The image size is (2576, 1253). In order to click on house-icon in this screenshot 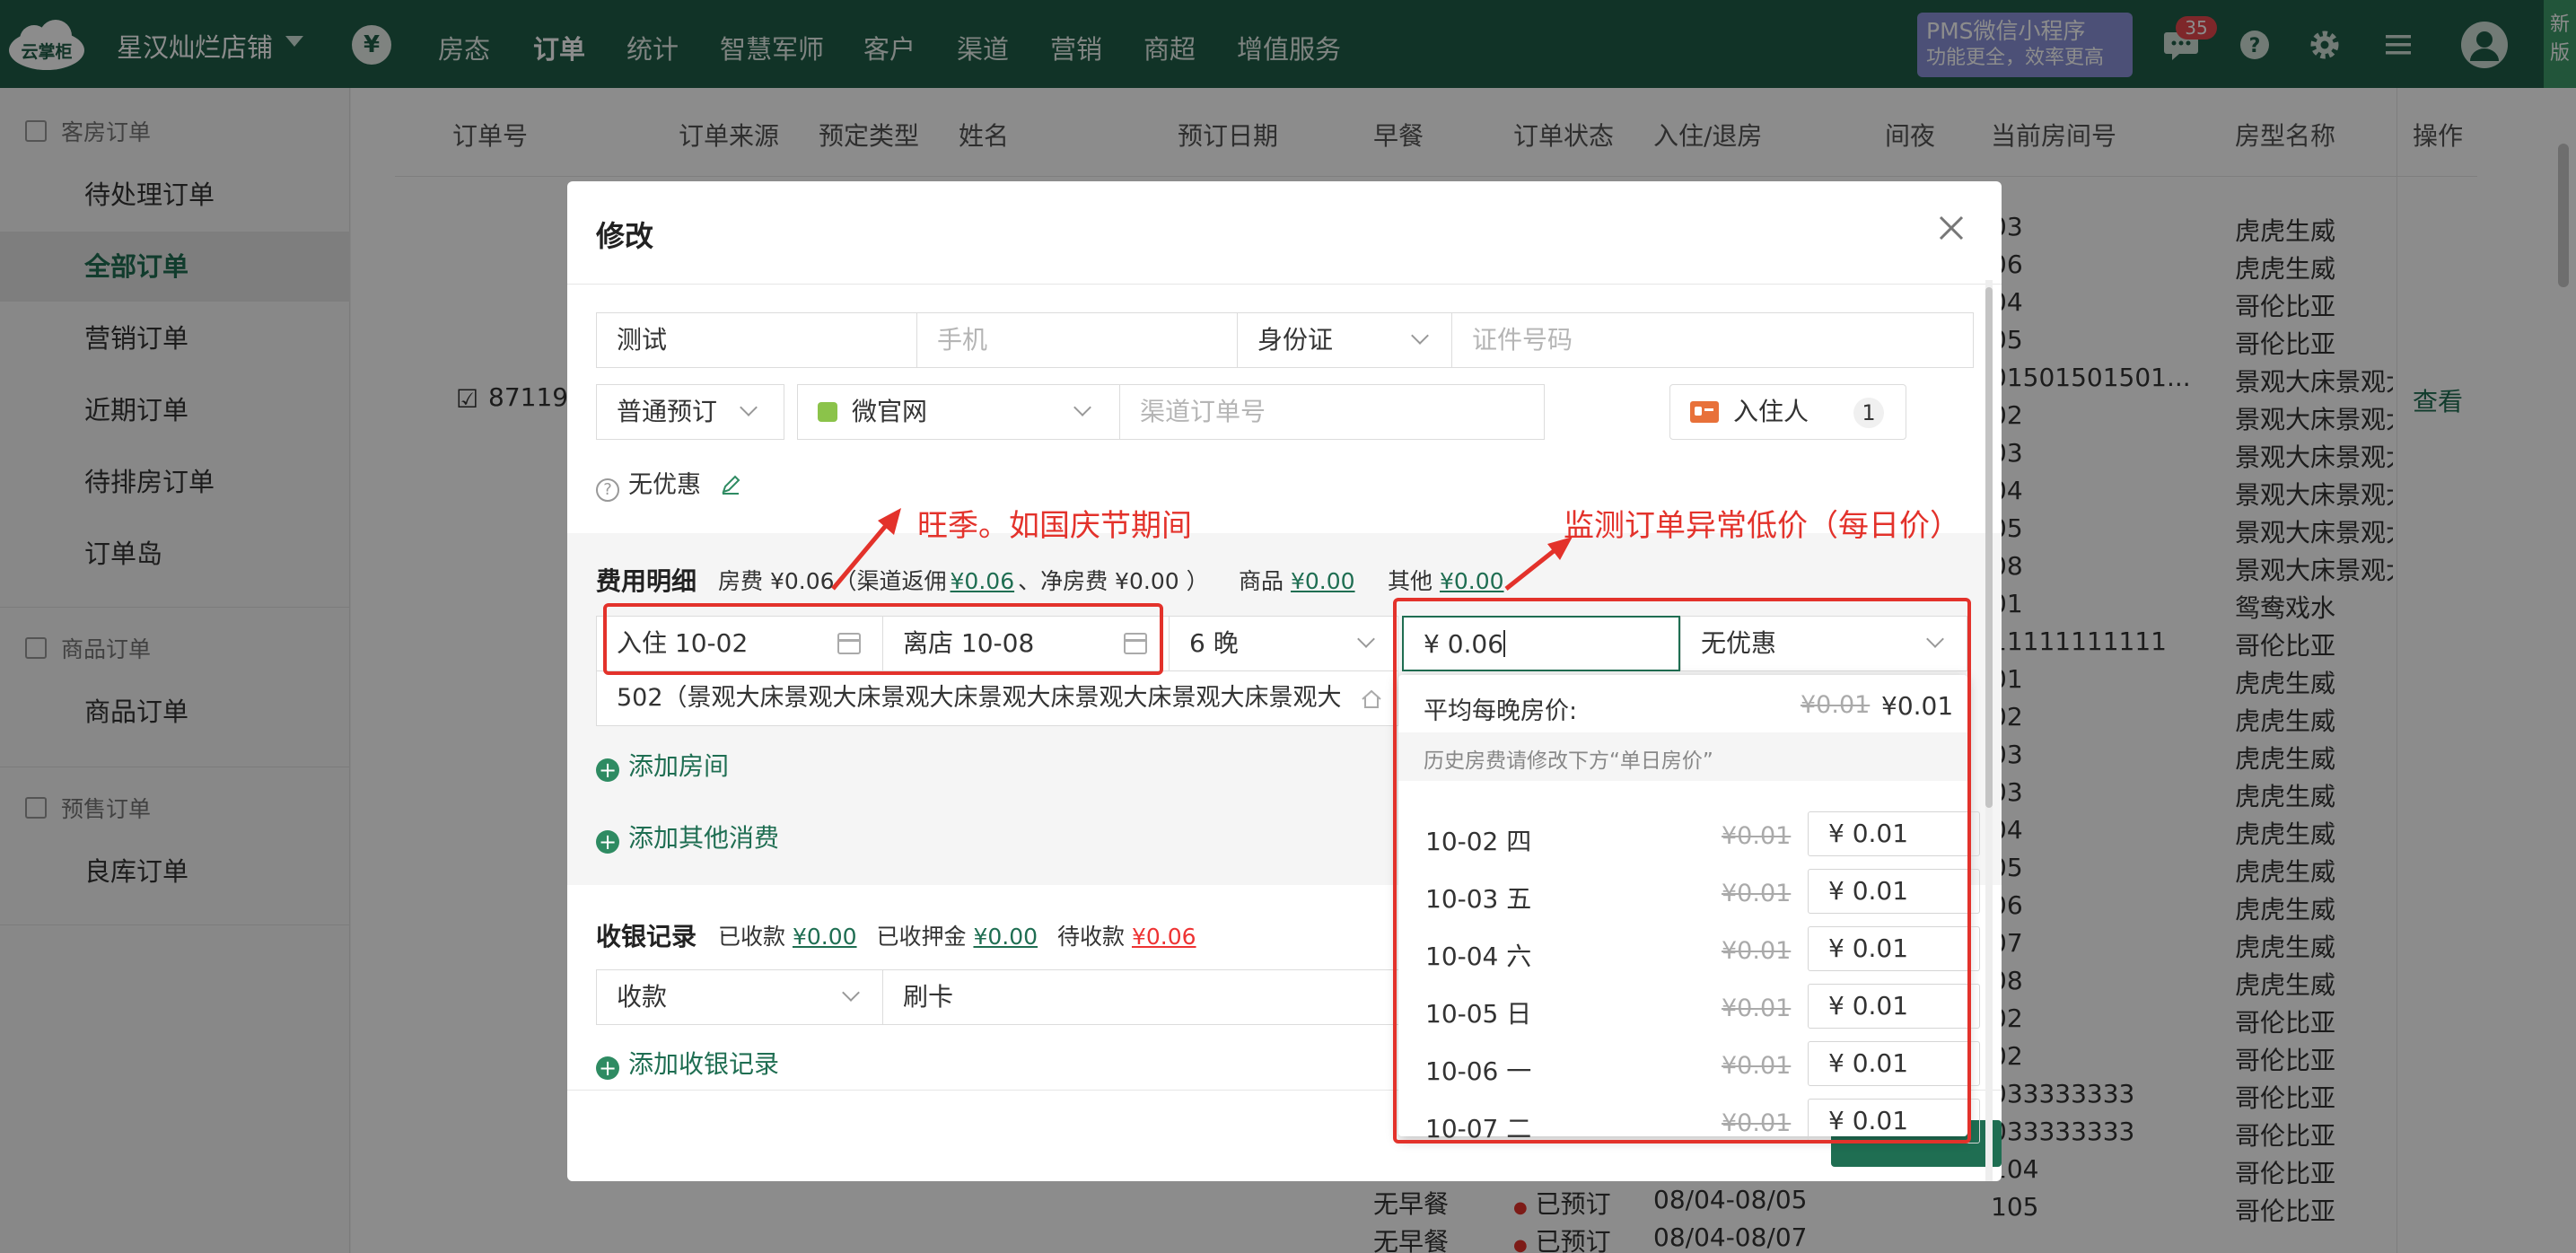, I will do `click(1371, 699)`.